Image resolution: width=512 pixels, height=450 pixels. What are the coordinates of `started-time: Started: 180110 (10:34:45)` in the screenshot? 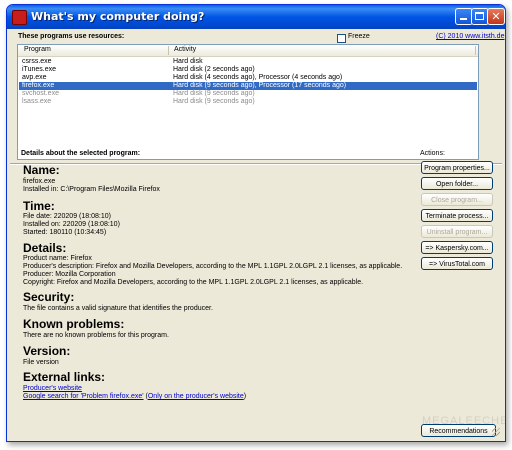 It's located at (65, 232).